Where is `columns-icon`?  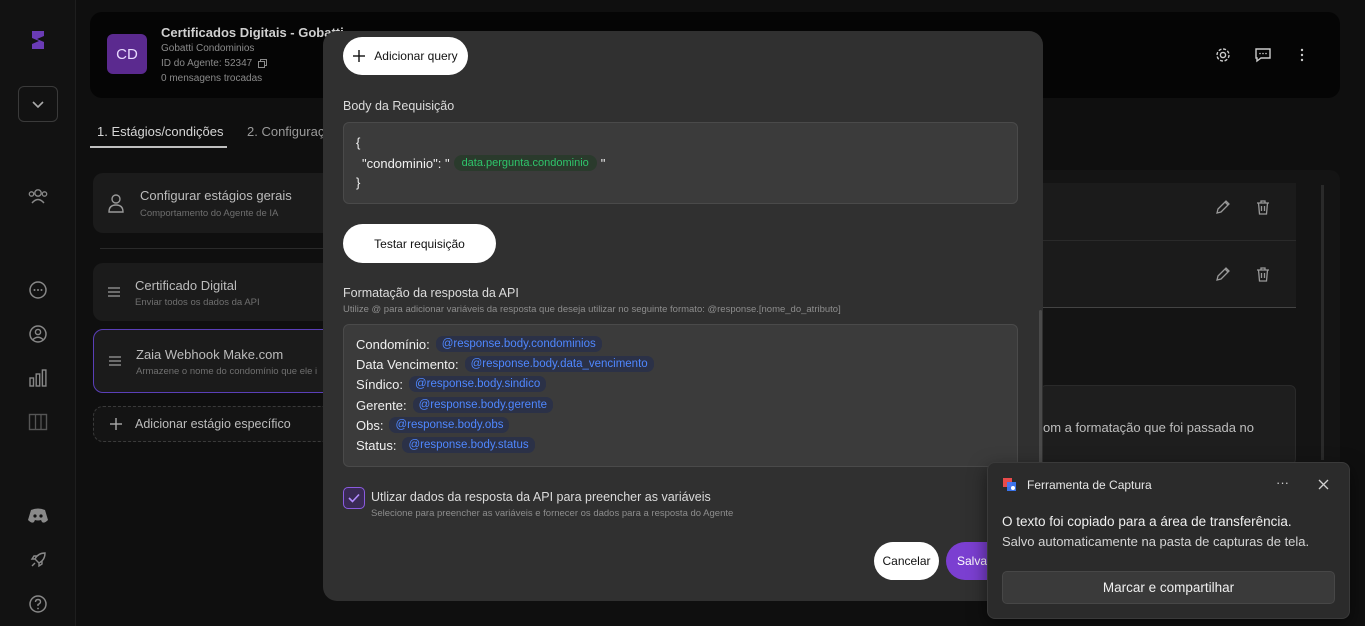 columns-icon is located at coordinates (38, 422).